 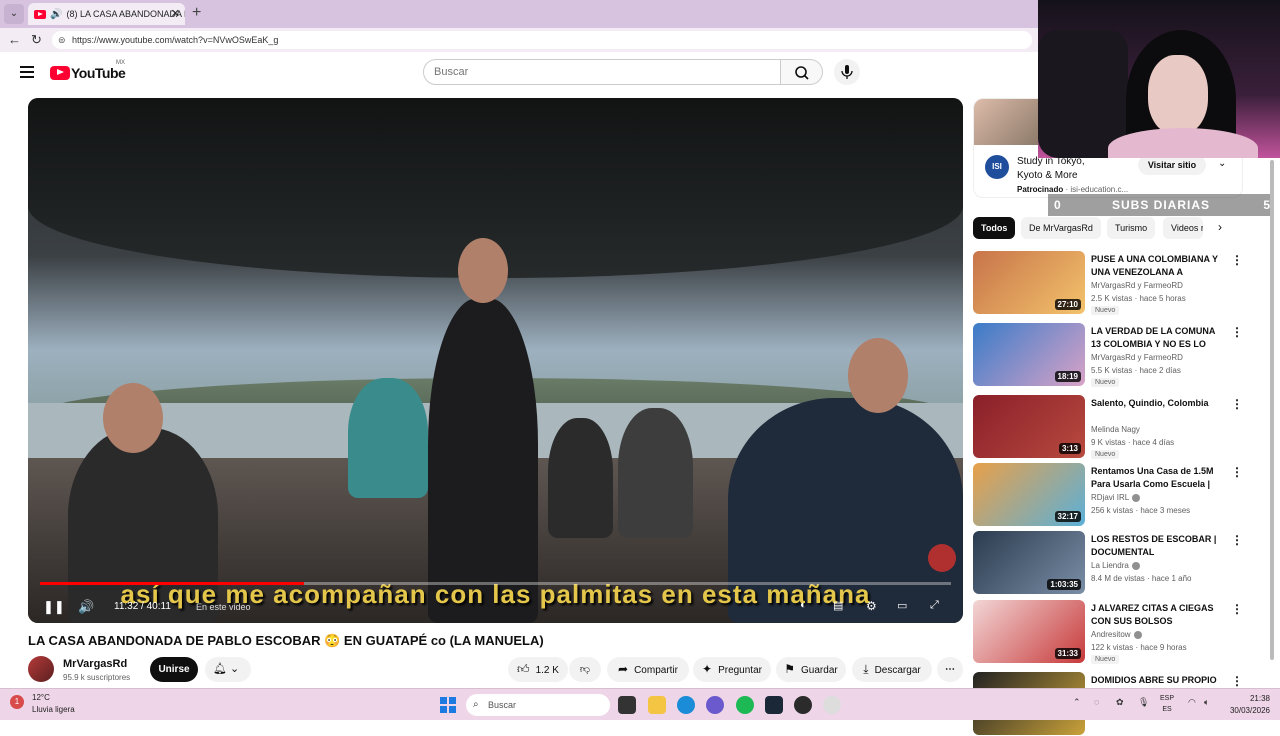 What do you see at coordinates (994, 228) in the screenshot?
I see `chip-todos: Todos` at bounding box center [994, 228].